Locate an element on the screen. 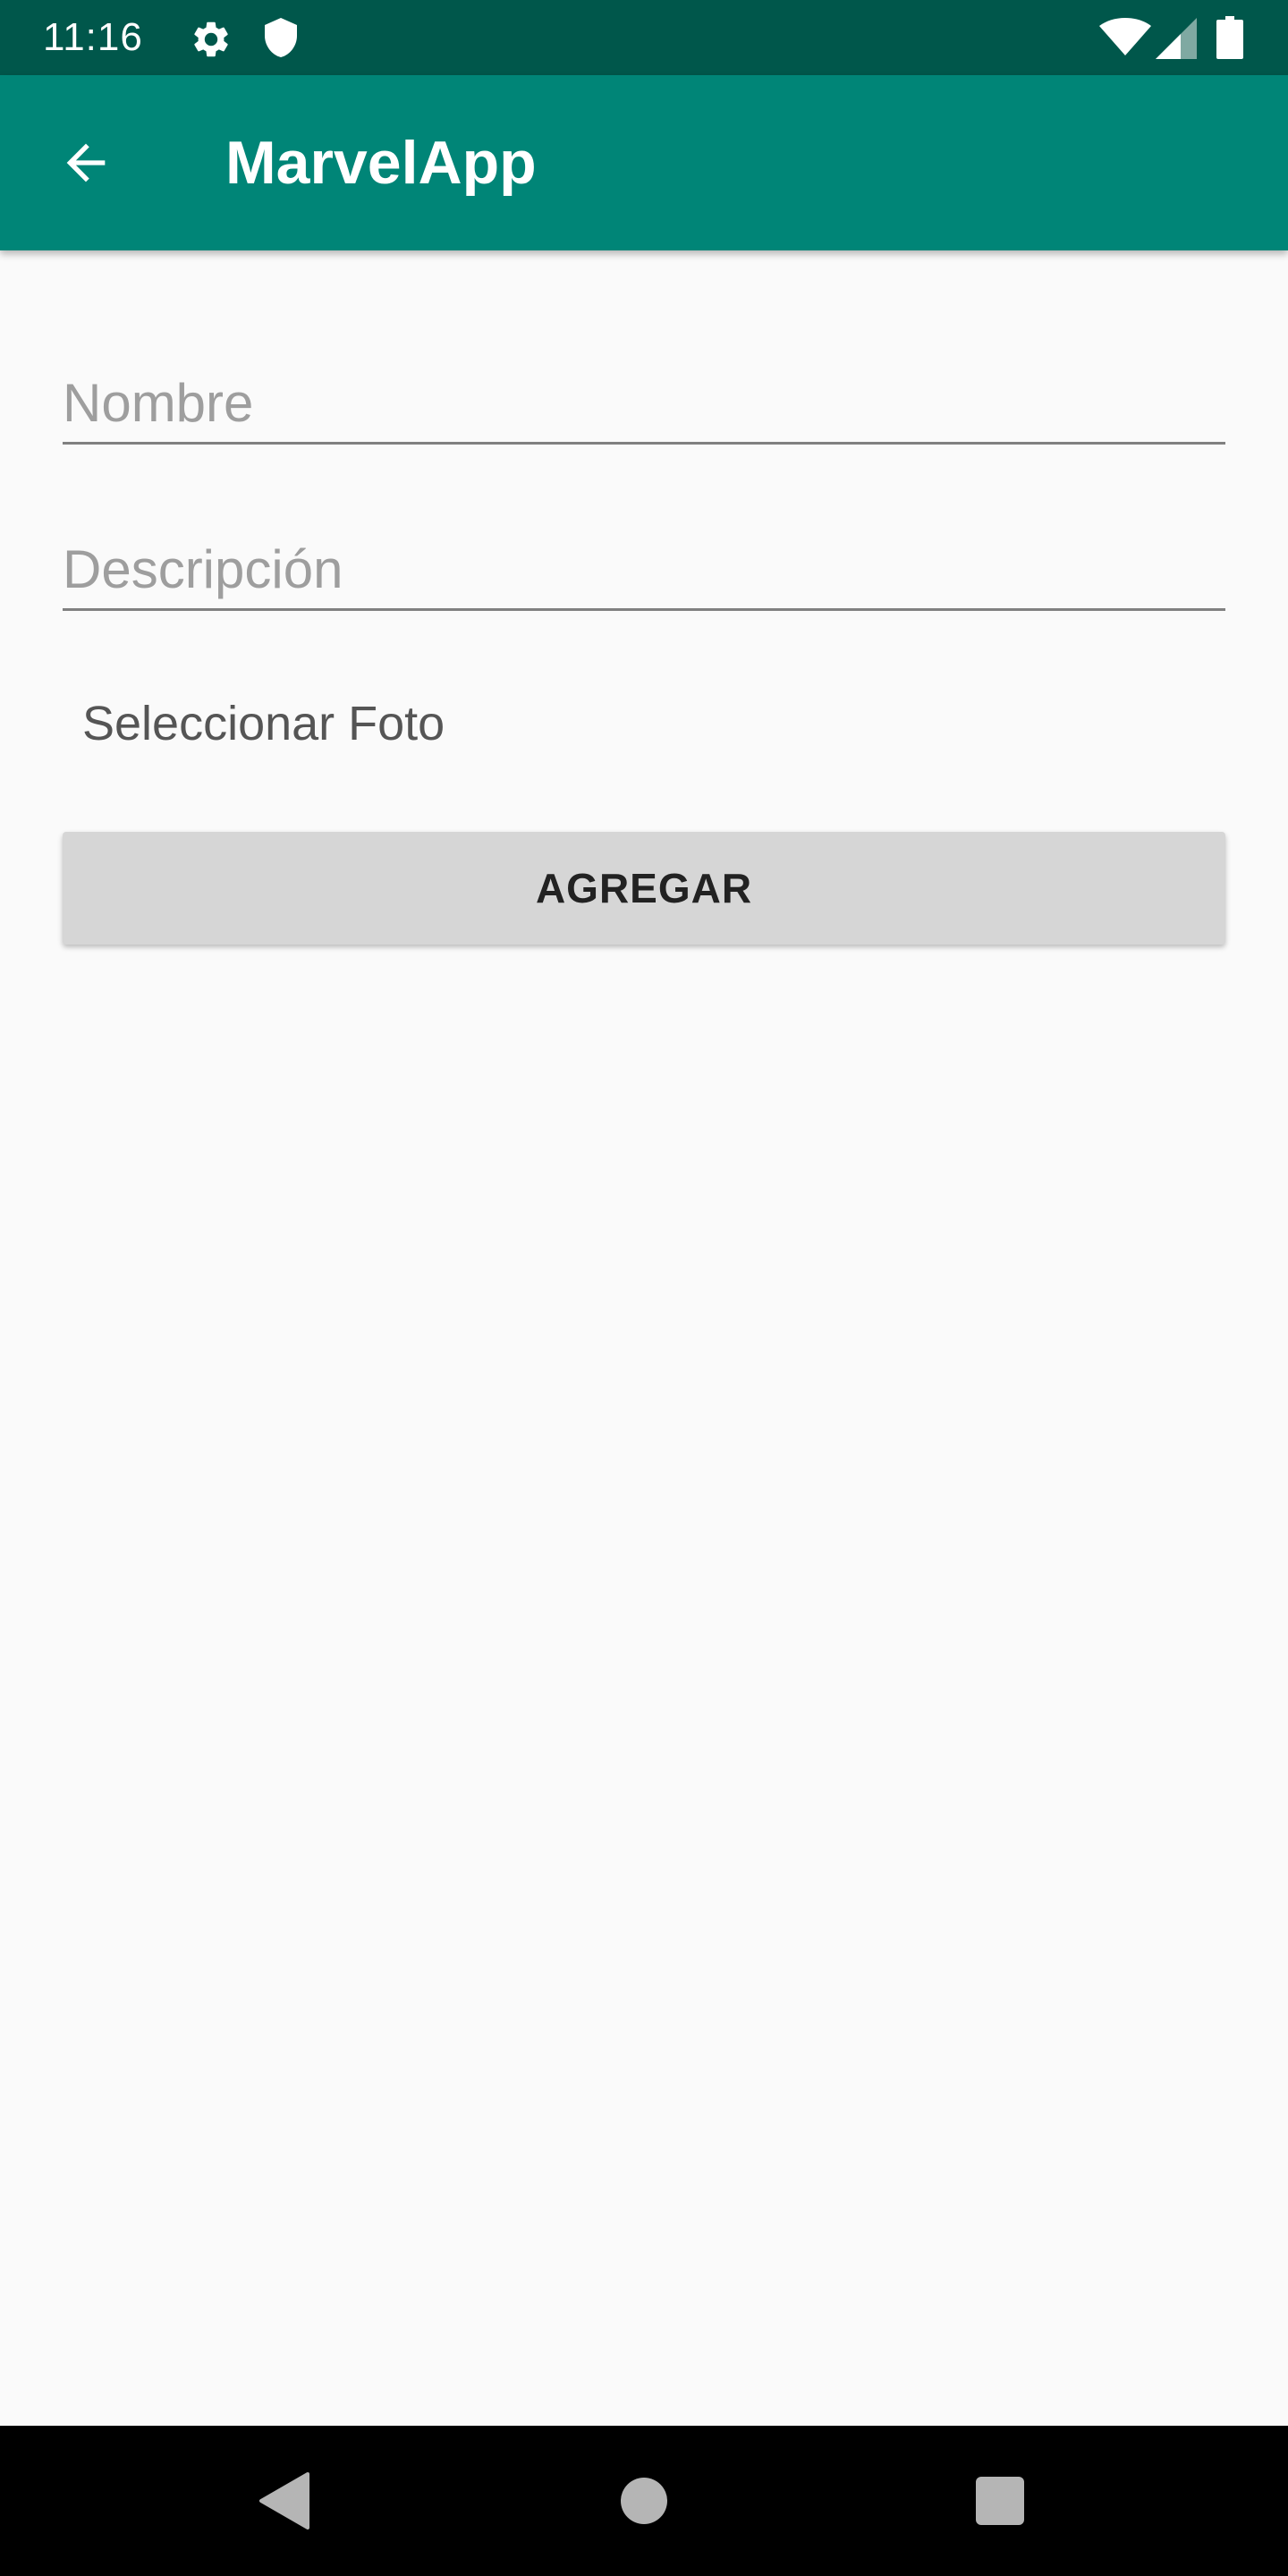 The width and height of the screenshot is (1288, 2576). nav-back-button is located at coordinates (284, 2501).